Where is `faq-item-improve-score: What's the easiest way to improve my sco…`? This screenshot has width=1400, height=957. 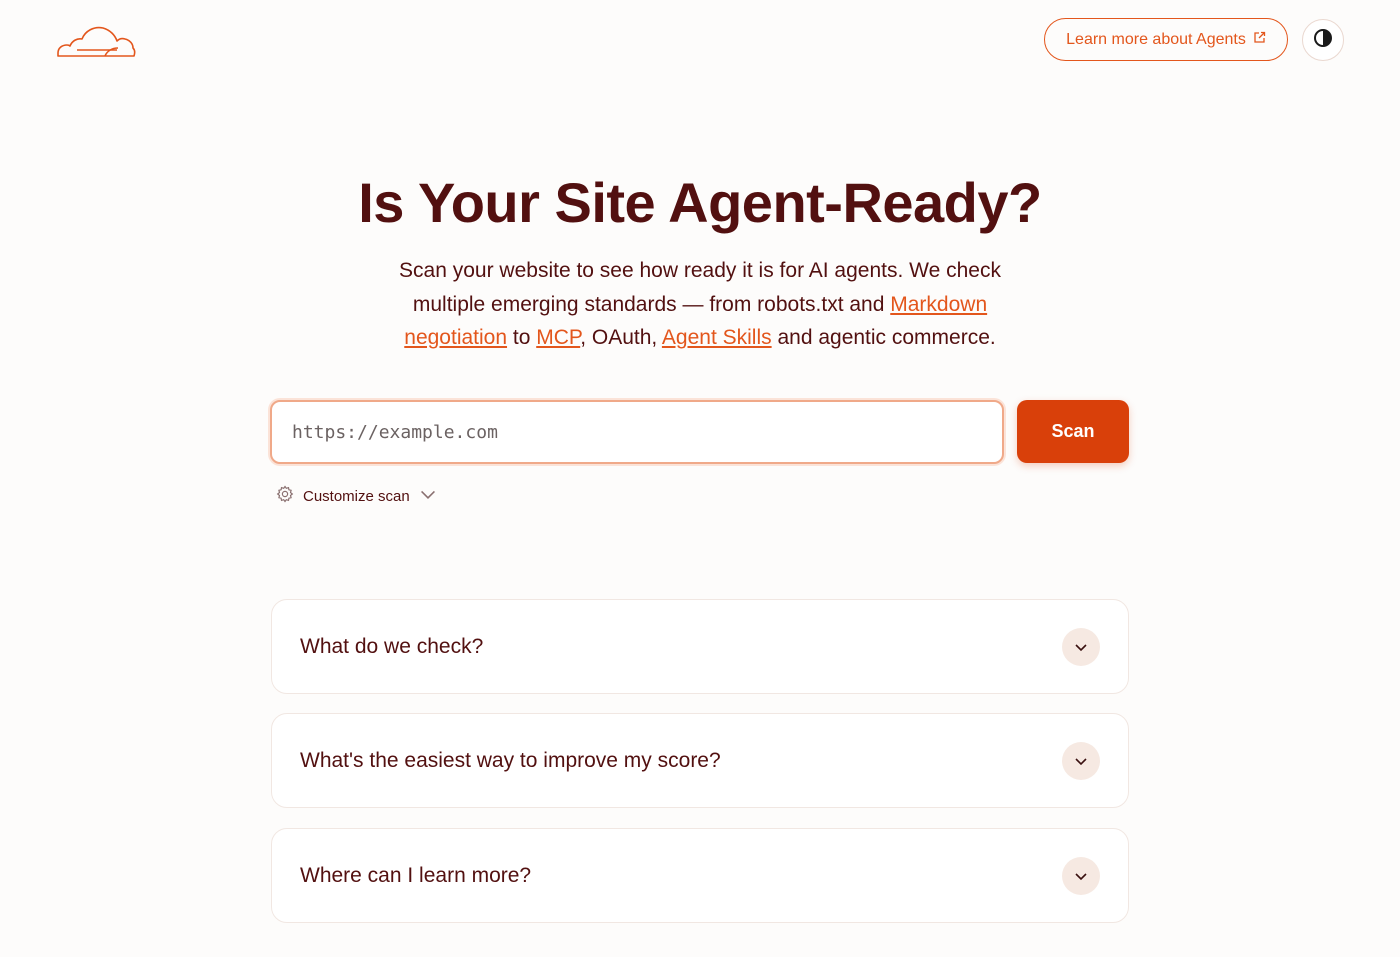 faq-item-improve-score: What's the easiest way to improve my sco… is located at coordinates (700, 760).